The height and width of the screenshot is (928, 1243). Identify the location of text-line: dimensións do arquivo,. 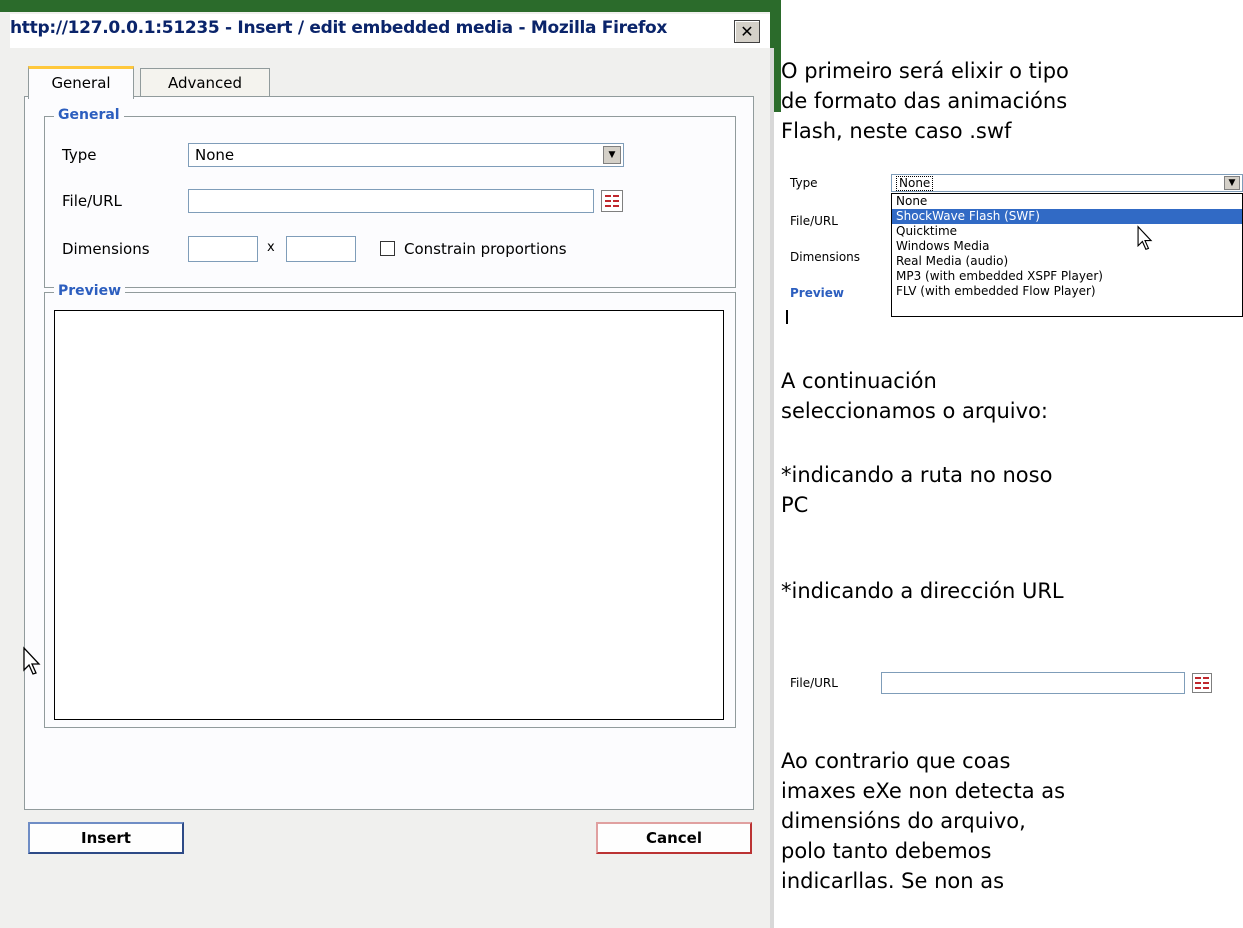
(903, 821).